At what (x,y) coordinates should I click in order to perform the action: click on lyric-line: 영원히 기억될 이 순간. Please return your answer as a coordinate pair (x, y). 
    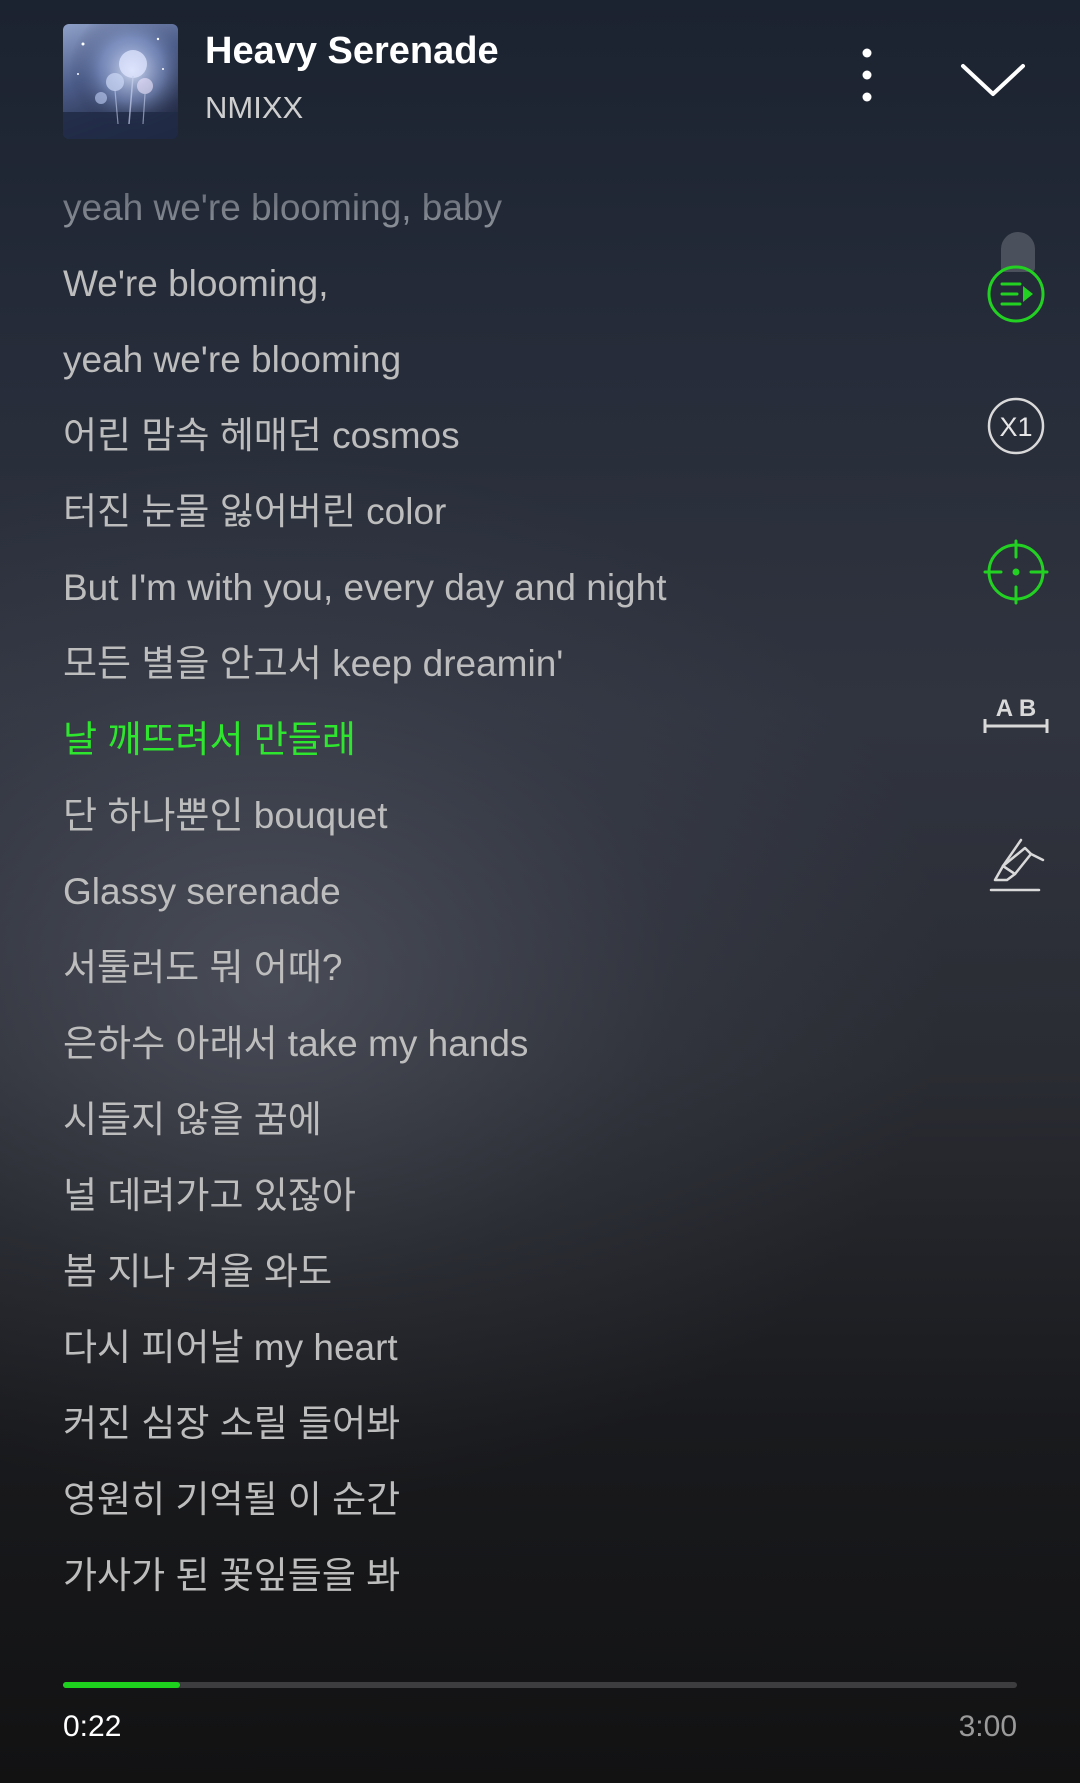
    Looking at the image, I should click on (503, 1508).